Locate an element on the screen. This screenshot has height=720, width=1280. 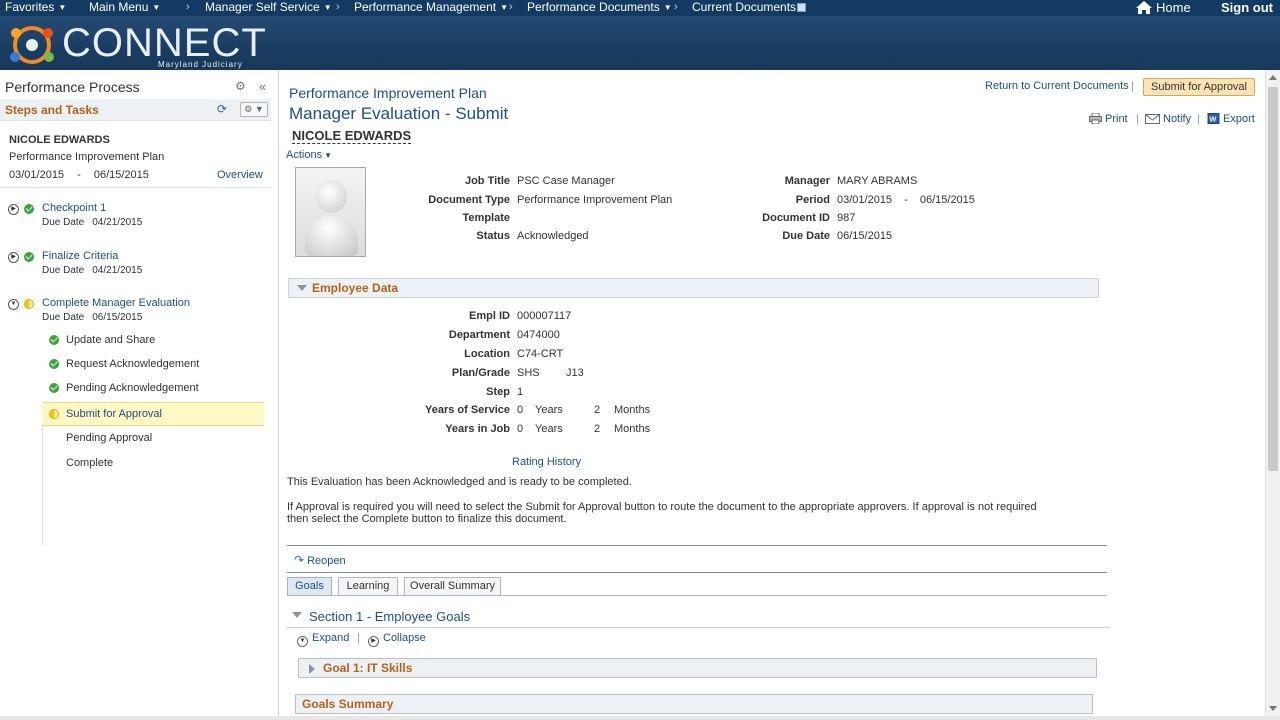
plan-value: SHS is located at coordinates (528, 373).